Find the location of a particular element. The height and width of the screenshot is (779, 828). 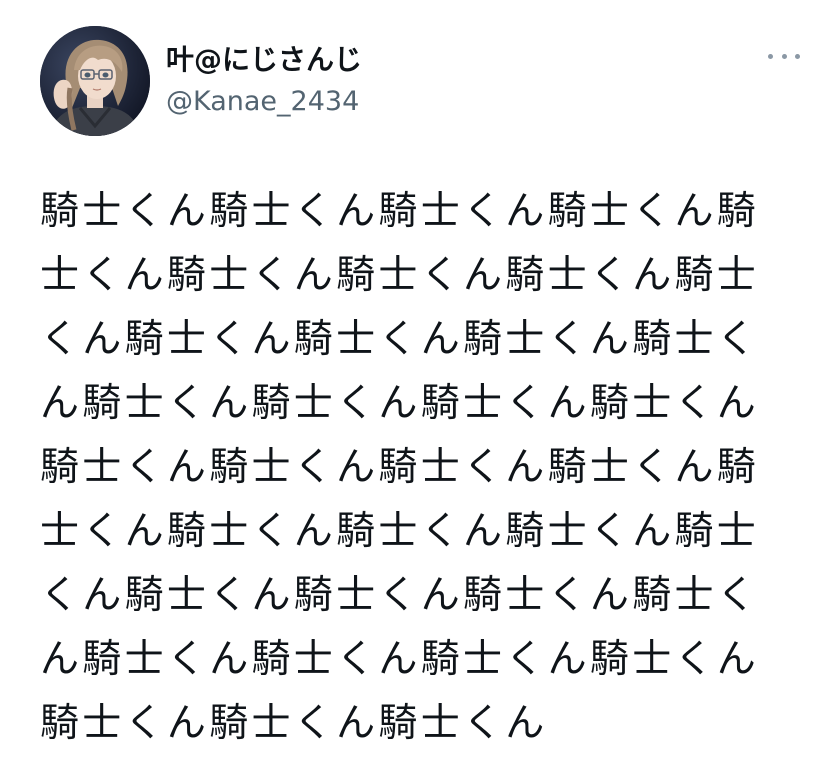

more-options-icon is located at coordinates (784, 56).